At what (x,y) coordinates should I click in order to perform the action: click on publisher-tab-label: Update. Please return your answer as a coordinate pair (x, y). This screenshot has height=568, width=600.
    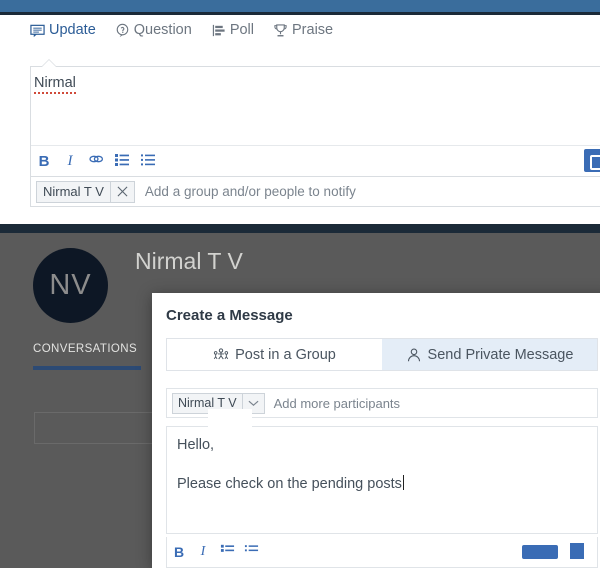
    Looking at the image, I should click on (72, 30).